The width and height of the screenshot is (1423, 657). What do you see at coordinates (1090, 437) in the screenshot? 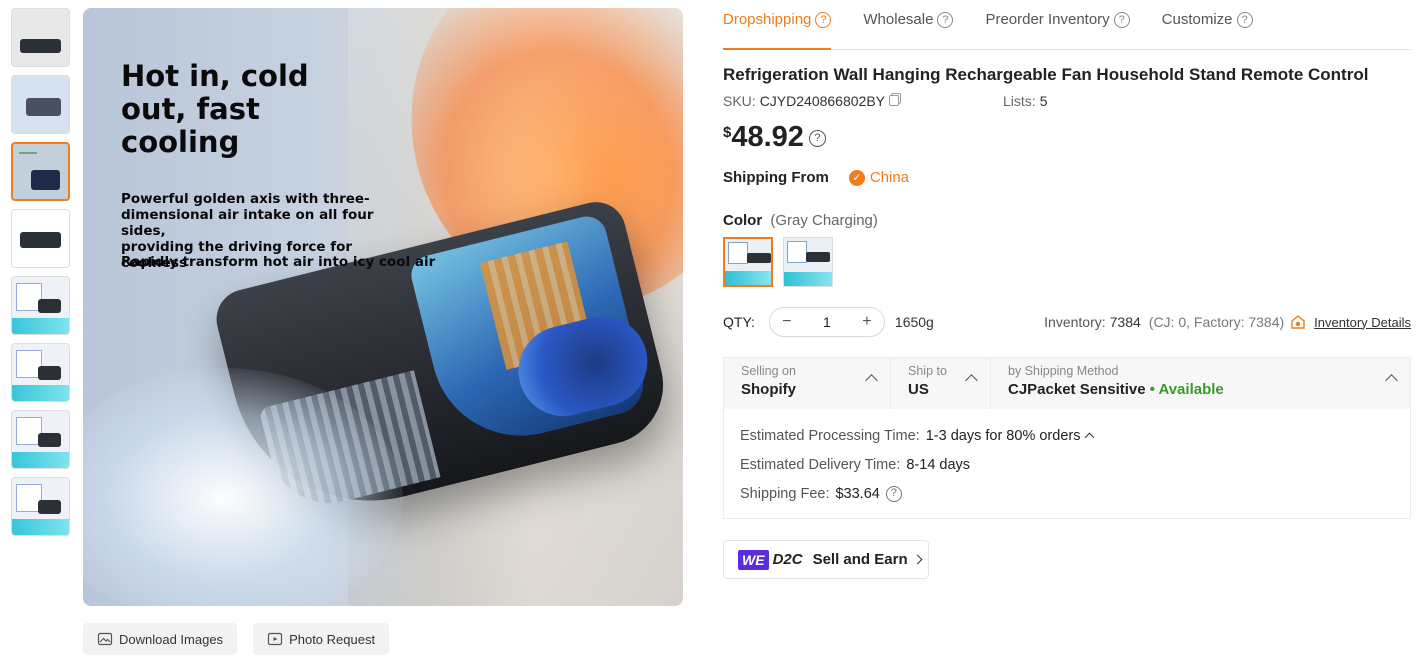
I see `chevron-up-icon` at bounding box center [1090, 437].